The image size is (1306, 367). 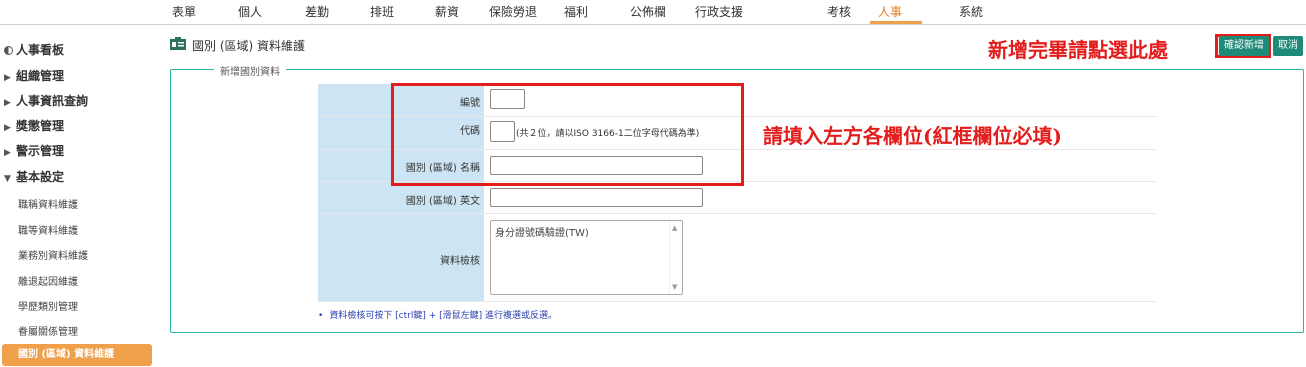 What do you see at coordinates (674, 287) in the screenshot?
I see `scroll-down-icon: ▼` at bounding box center [674, 287].